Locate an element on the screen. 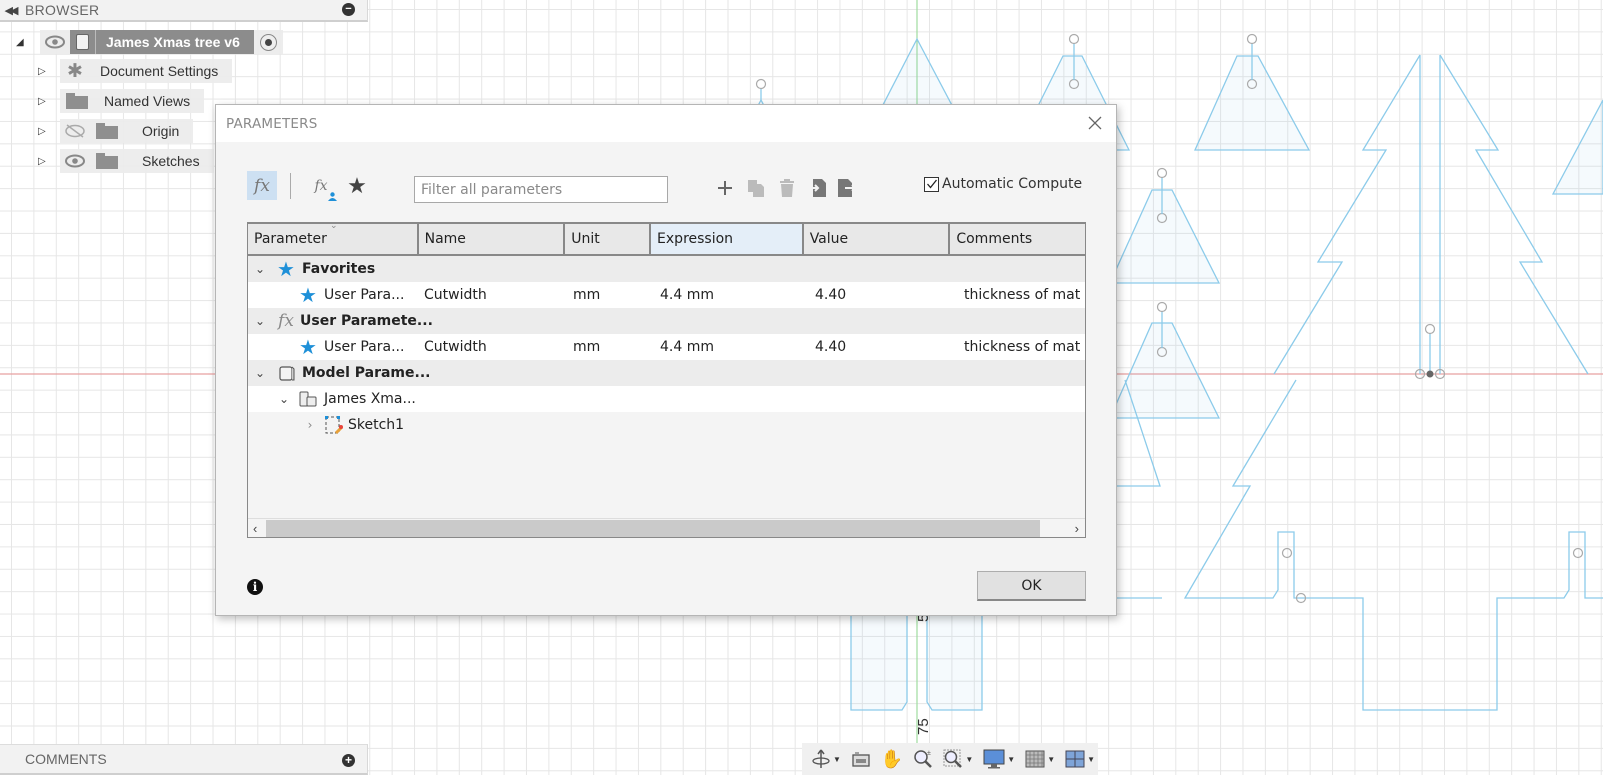  body-icon is located at coordinates (287, 373).